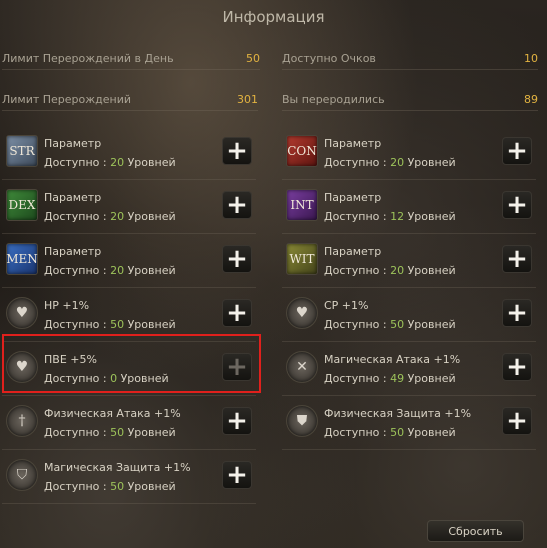 The image size is (547, 548). Describe the element at coordinates (517, 151) in the screenshot. I see `add-con-button: +` at that location.